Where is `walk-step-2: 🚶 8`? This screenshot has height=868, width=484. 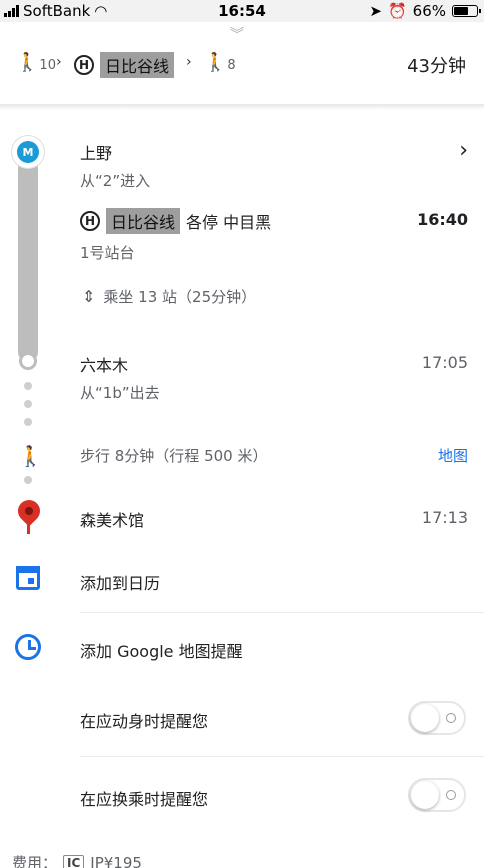 walk-step-2: 🚶 8 is located at coordinates (220, 62).